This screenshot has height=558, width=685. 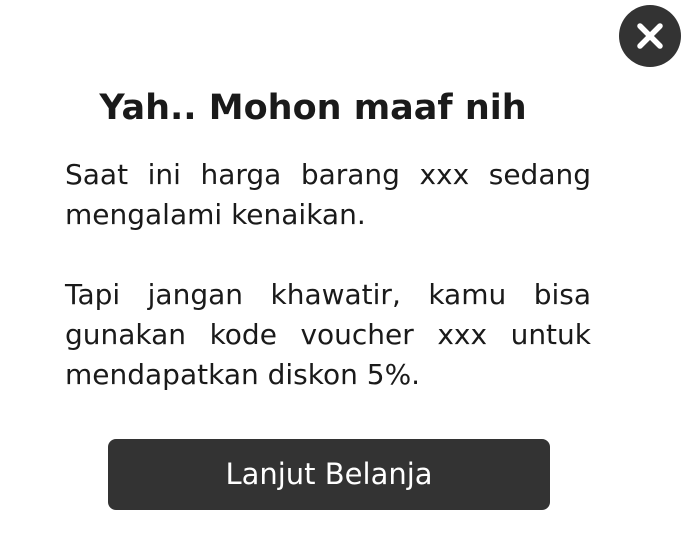 I want to click on continue-shopping-button: Lanjut Belanja, so click(x=329, y=474).